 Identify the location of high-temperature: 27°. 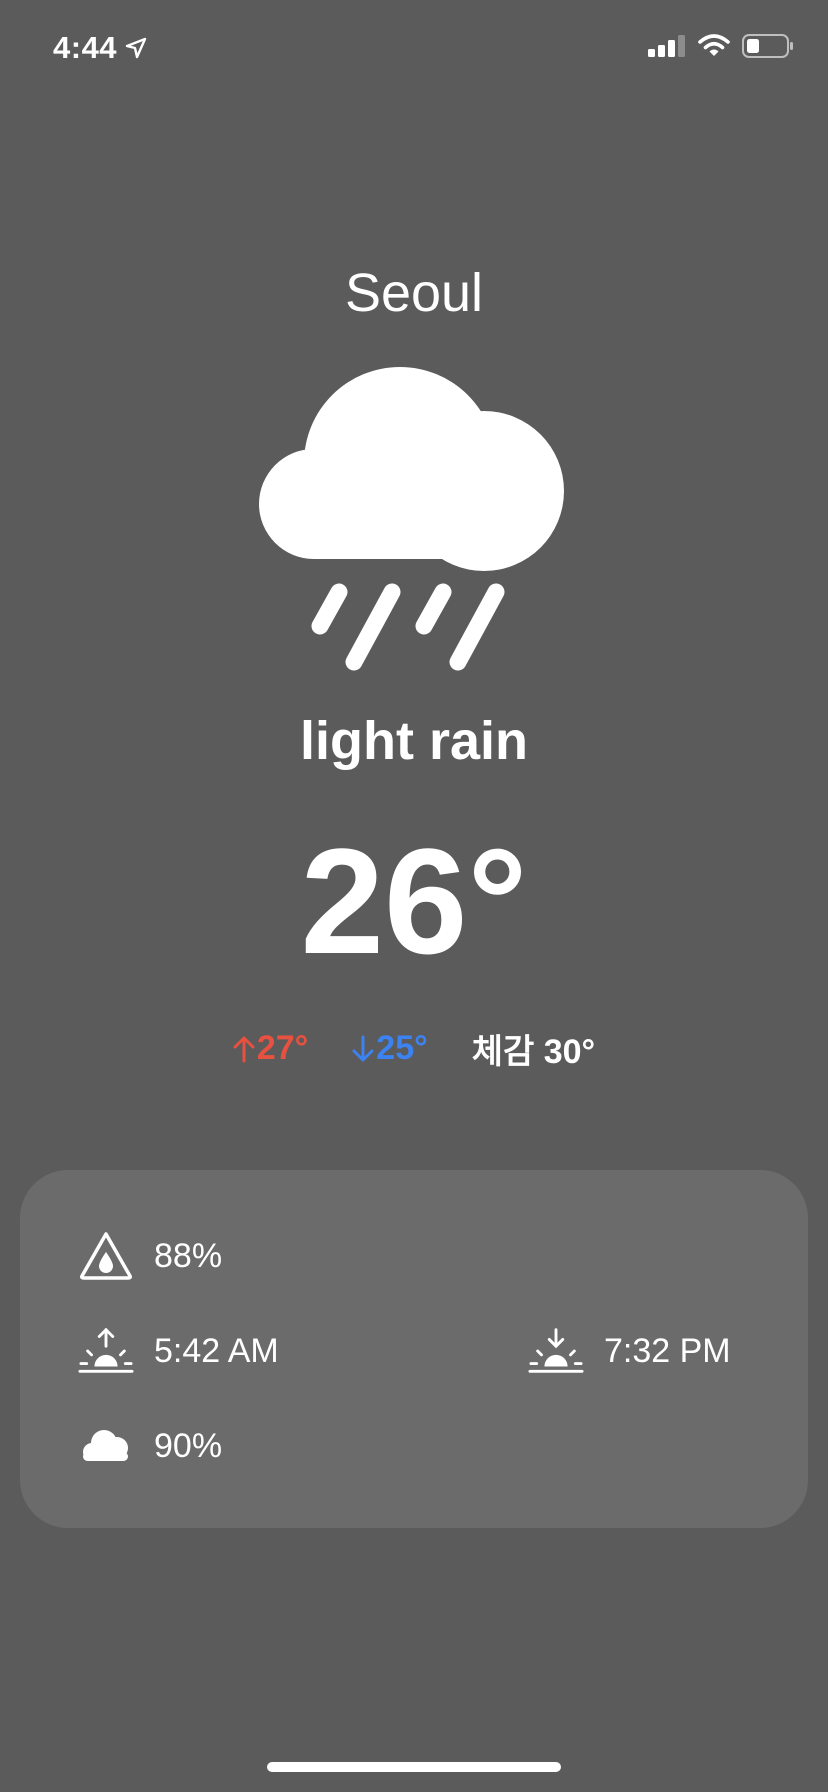
(270, 1048).